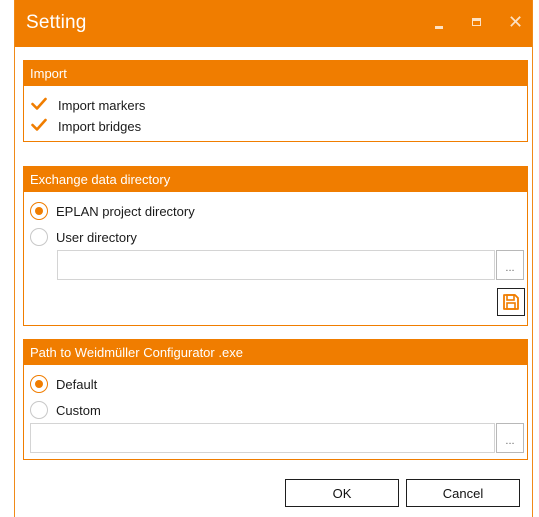  What do you see at coordinates (262, 438) in the screenshot?
I see `configurator-path-input` at bounding box center [262, 438].